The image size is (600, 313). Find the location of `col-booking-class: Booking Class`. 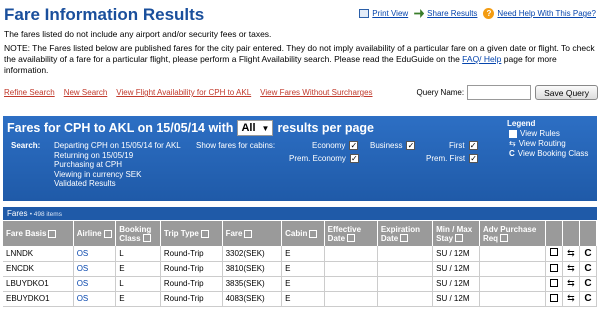

col-booking-class: Booking Class is located at coordinates (138, 233).